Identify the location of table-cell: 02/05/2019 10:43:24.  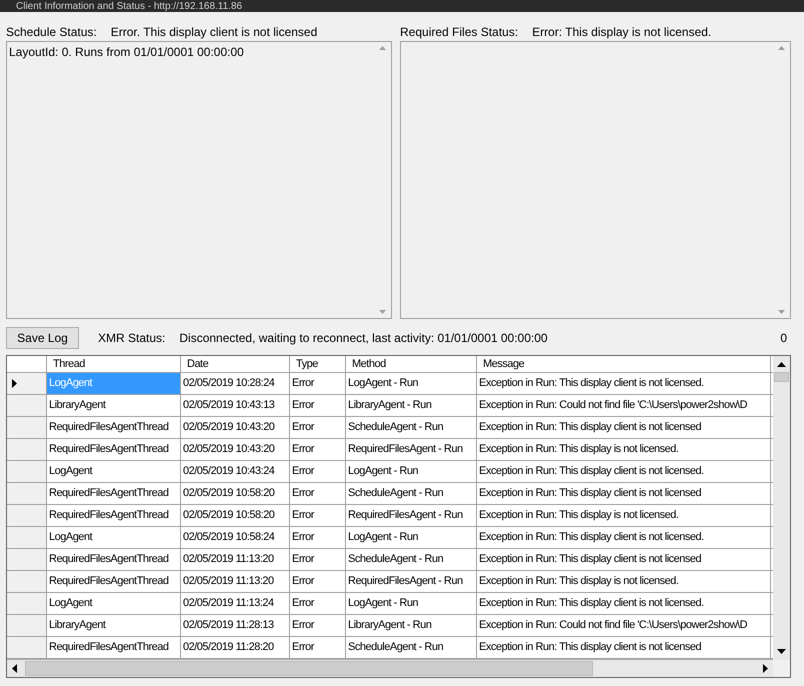
(235, 471).